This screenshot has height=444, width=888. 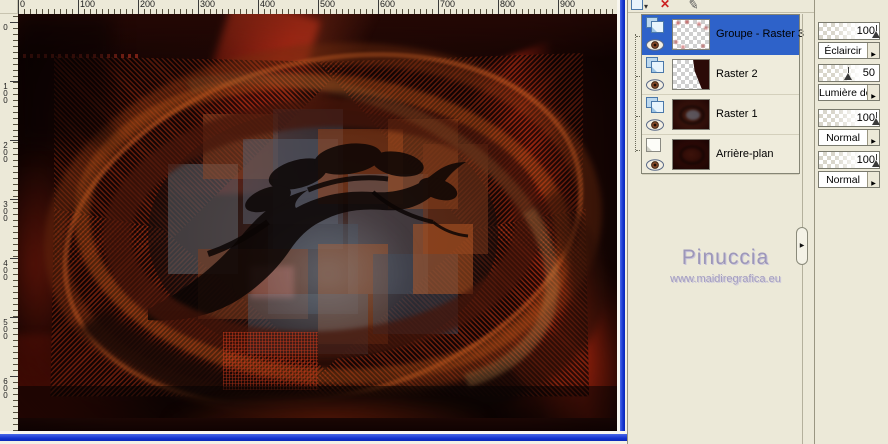 What do you see at coordinates (694, 6) in the screenshot?
I see `edit-brush-icon: ✎` at bounding box center [694, 6].